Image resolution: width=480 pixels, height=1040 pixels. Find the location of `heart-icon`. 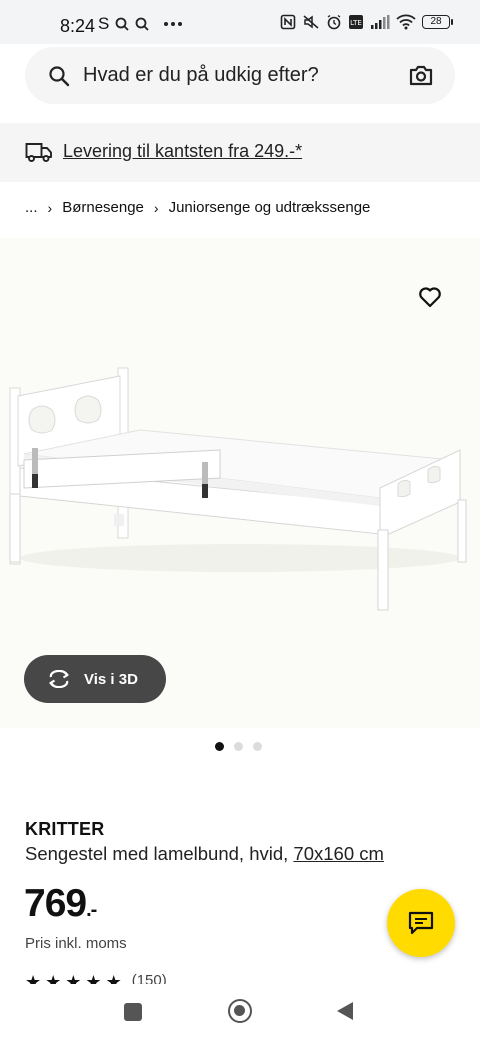

heart-icon is located at coordinates (430, 297).